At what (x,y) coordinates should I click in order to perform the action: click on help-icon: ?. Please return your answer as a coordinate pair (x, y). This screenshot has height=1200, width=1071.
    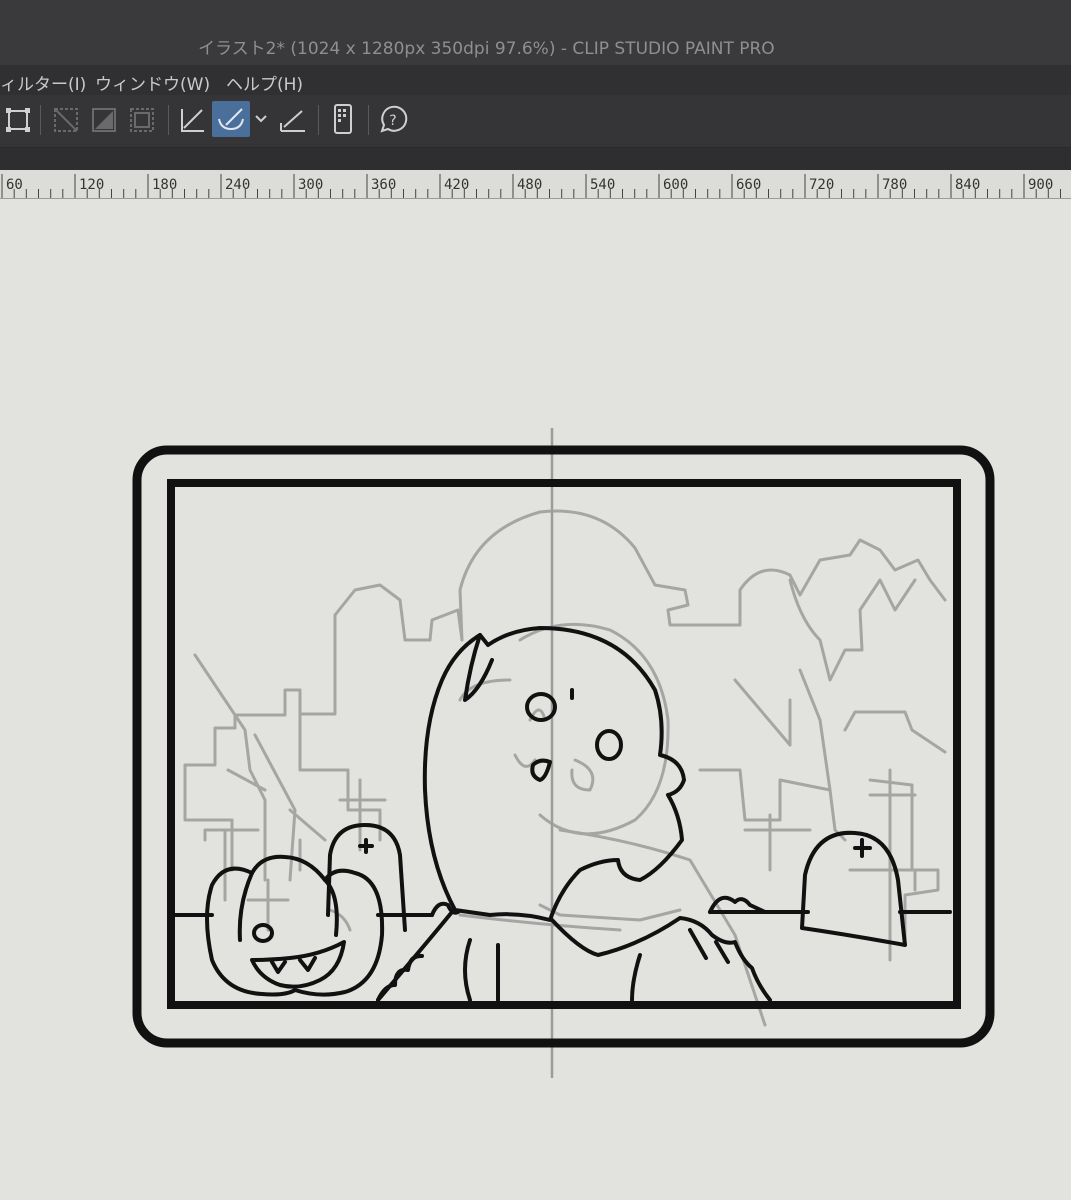
    Looking at the image, I should click on (393, 119).